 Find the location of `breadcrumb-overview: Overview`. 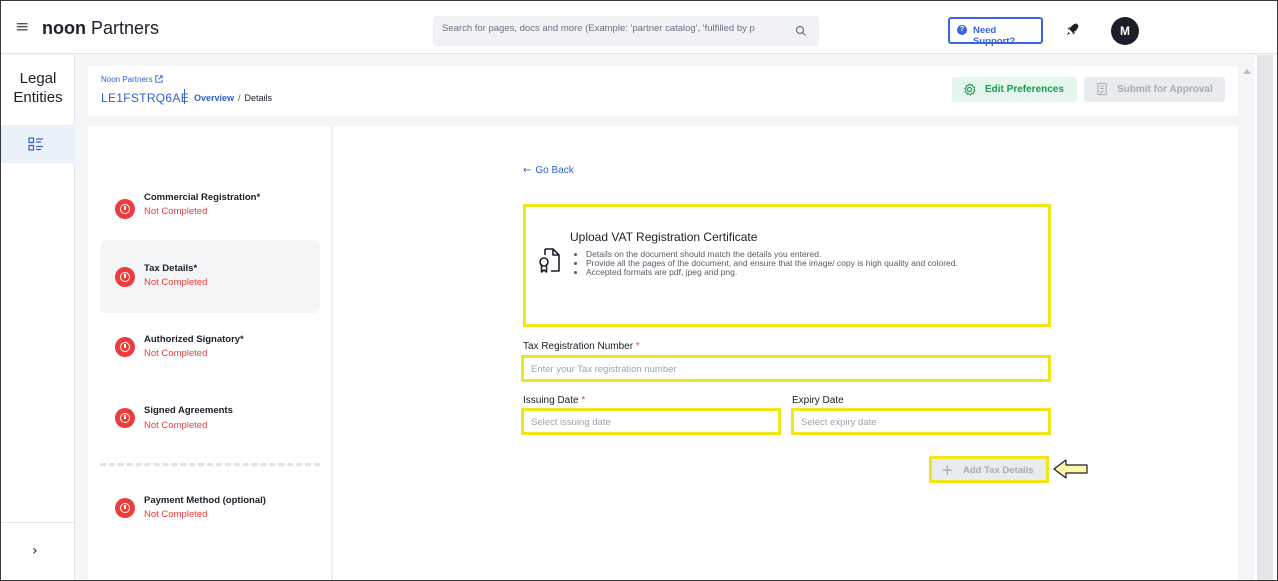

breadcrumb-overview: Overview is located at coordinates (214, 98).